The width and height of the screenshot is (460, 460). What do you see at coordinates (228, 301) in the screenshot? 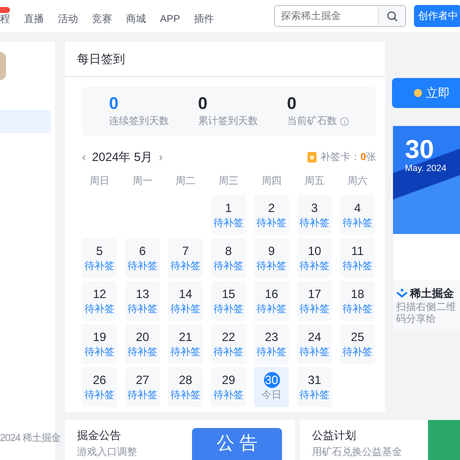
I see `calendar-day: 15 待补签` at bounding box center [228, 301].